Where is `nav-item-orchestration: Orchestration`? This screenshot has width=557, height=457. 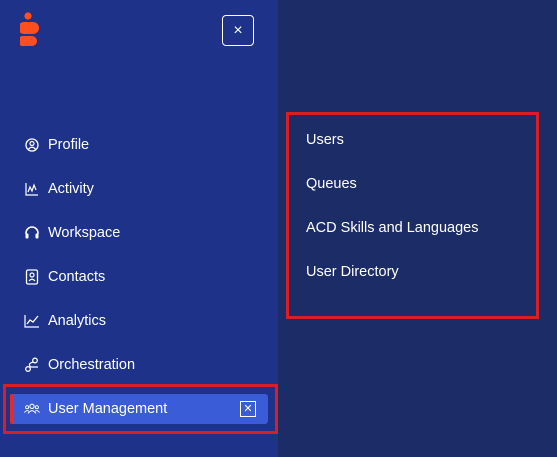
nav-item-orchestration: Orchestration is located at coordinates (139, 365).